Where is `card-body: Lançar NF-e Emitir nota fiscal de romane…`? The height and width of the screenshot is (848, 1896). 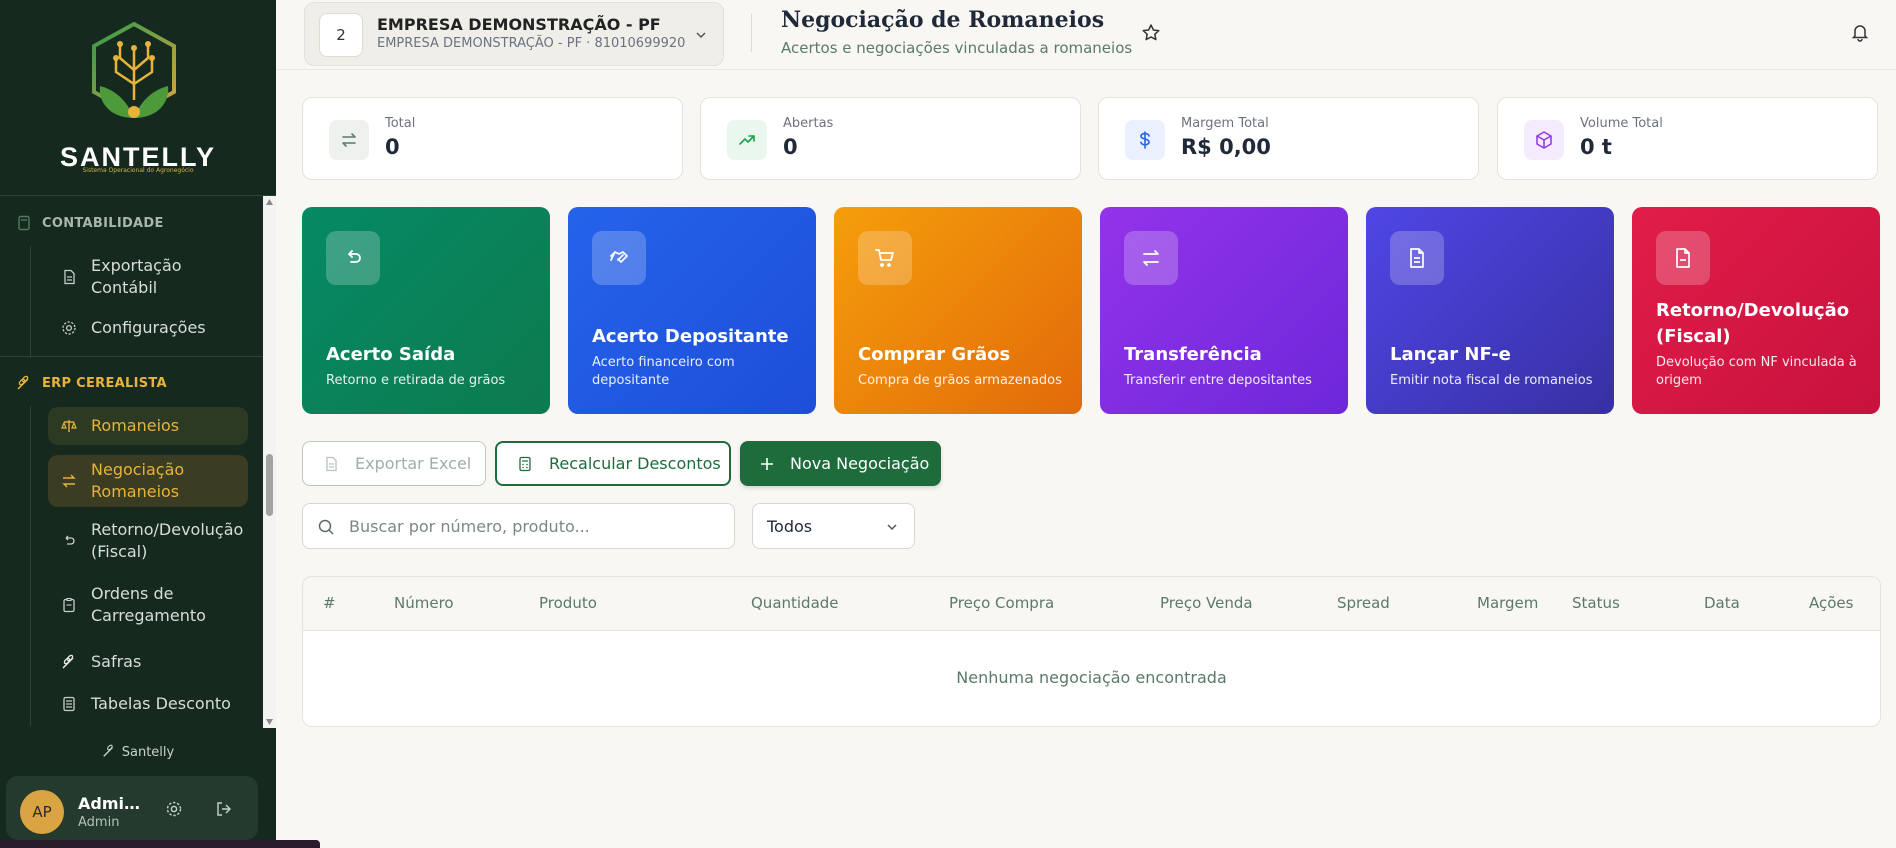 card-body: Lançar NF-e Emitir nota fiscal de romane… is located at coordinates (1493, 366).